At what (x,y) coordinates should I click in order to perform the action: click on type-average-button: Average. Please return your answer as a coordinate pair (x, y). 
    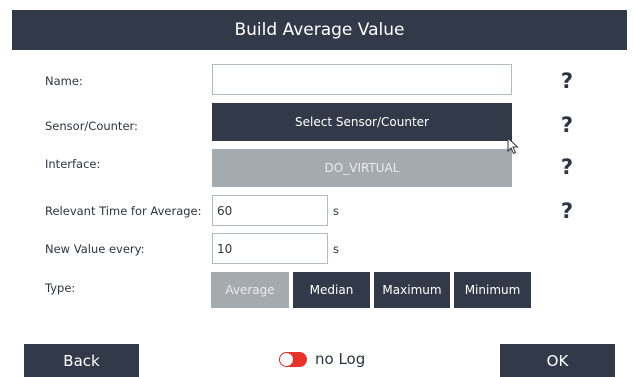
    Looking at the image, I should click on (250, 290).